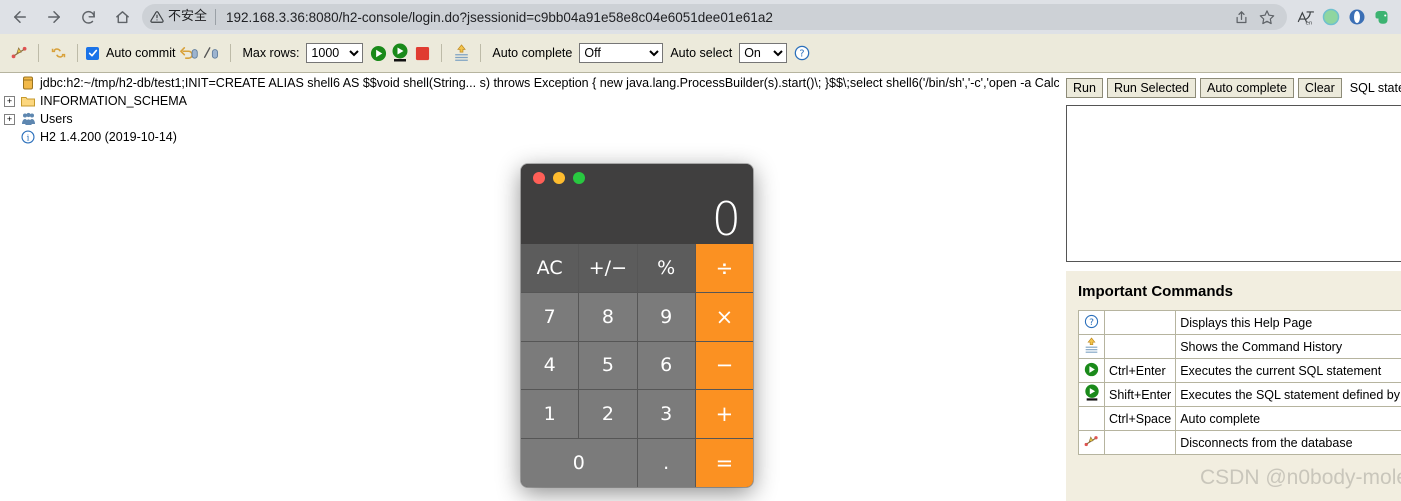 The image size is (1401, 501). Describe the element at coordinates (1383, 17) in the screenshot. I see `evernote-elephant-icon` at that location.